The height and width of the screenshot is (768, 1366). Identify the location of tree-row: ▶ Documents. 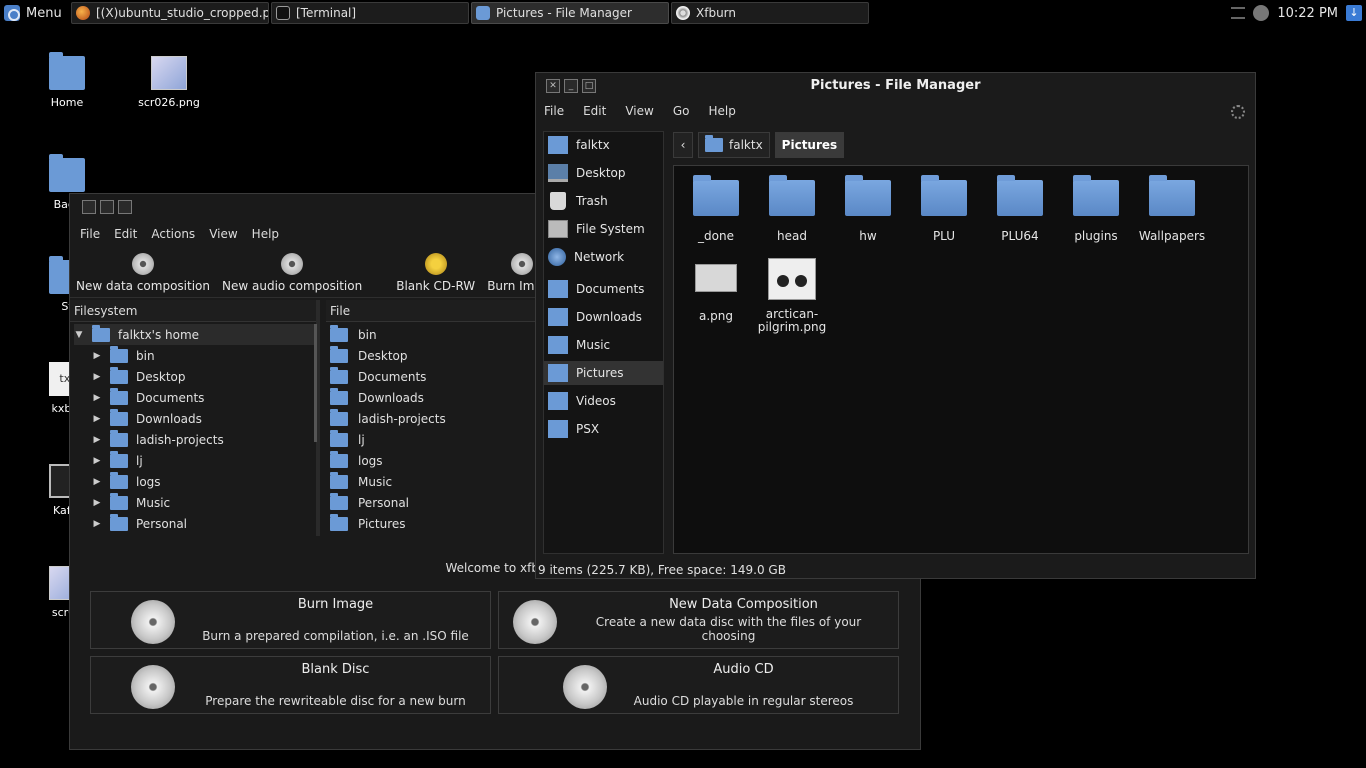
(148, 397).